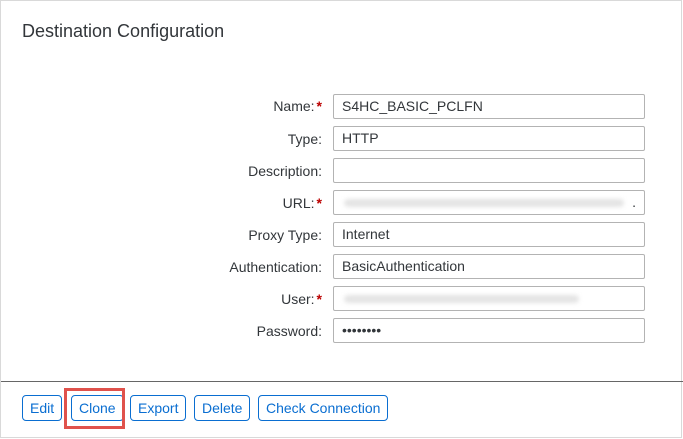 The height and width of the screenshot is (439, 683). What do you see at coordinates (123, 31) in the screenshot?
I see `page-title: Destination Configuration` at bounding box center [123, 31].